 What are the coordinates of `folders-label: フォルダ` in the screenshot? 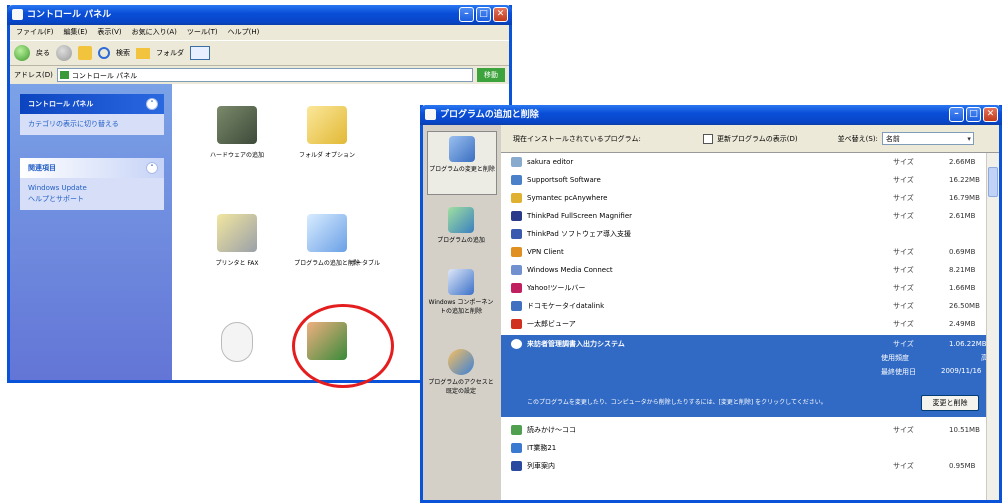 It's located at (170, 53).